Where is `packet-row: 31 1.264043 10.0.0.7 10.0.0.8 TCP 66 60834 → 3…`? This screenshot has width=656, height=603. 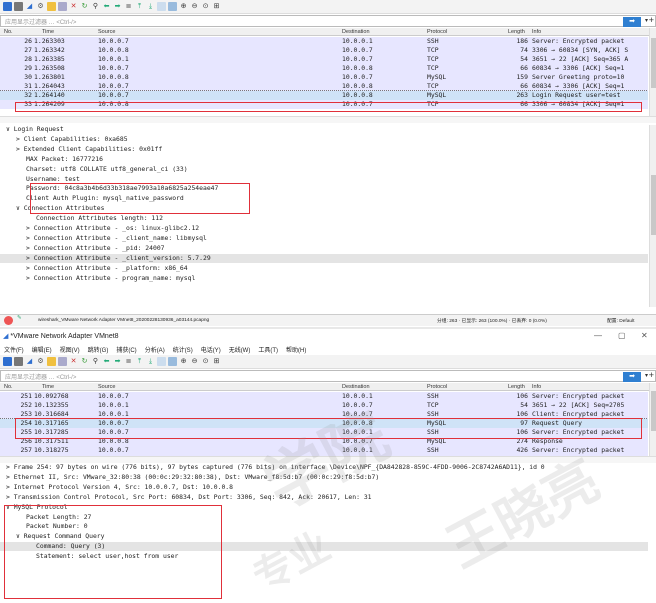
packet-row: 31 1.264043 10.0.0.7 10.0.0.8 TCP 66 60834 → 3… is located at coordinates (324, 86).